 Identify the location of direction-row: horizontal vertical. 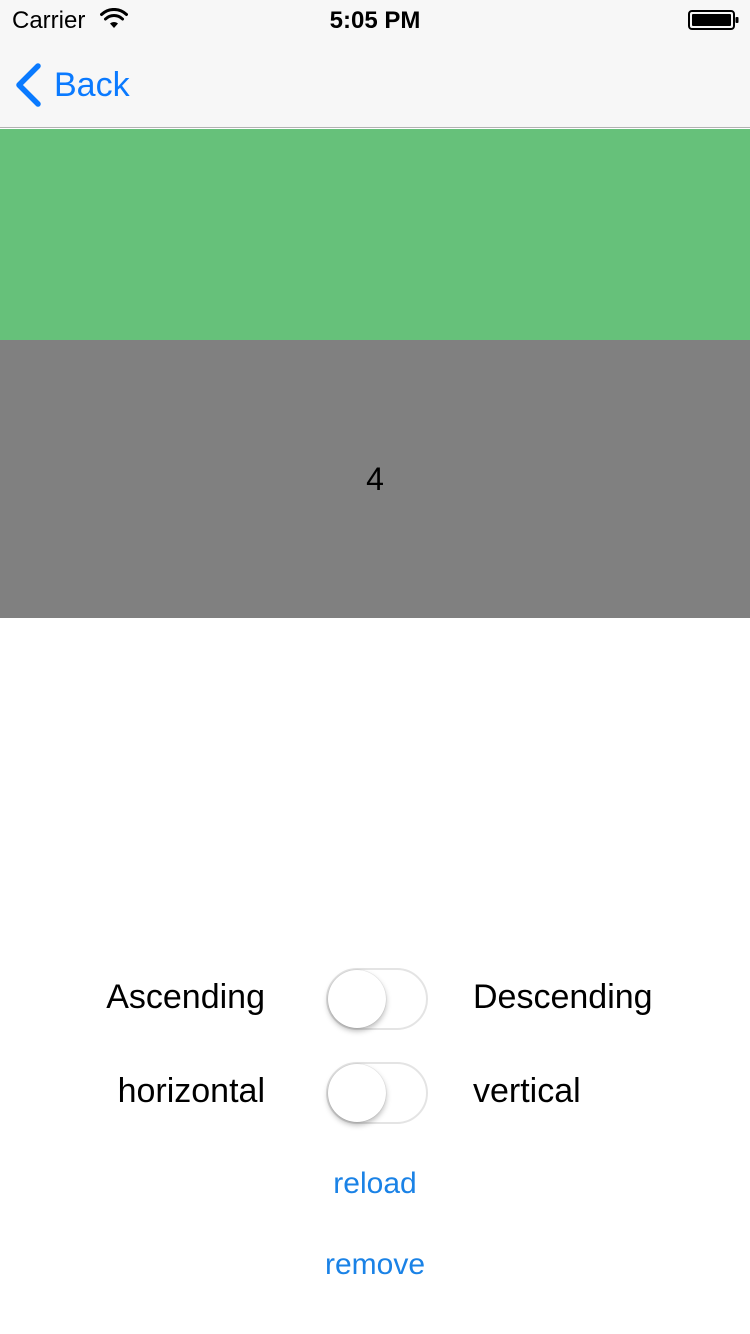
(375, 1094).